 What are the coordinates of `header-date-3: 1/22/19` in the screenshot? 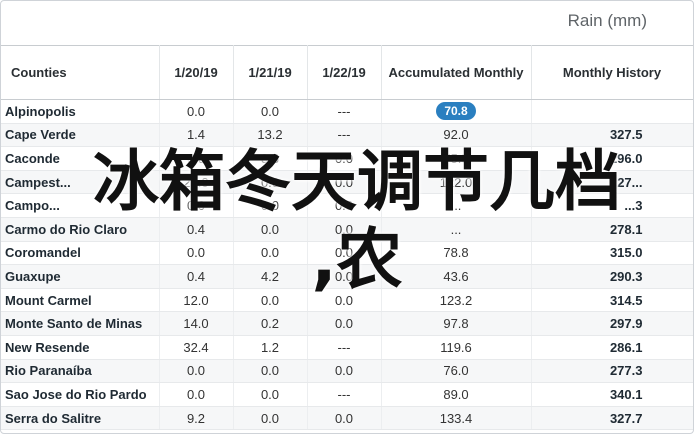 It's located at (344, 72).